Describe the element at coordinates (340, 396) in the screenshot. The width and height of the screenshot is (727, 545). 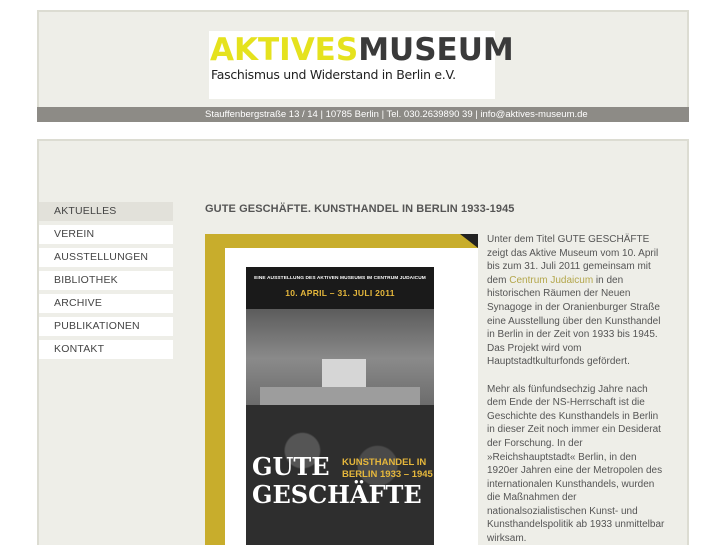
I see `poster-table` at that location.